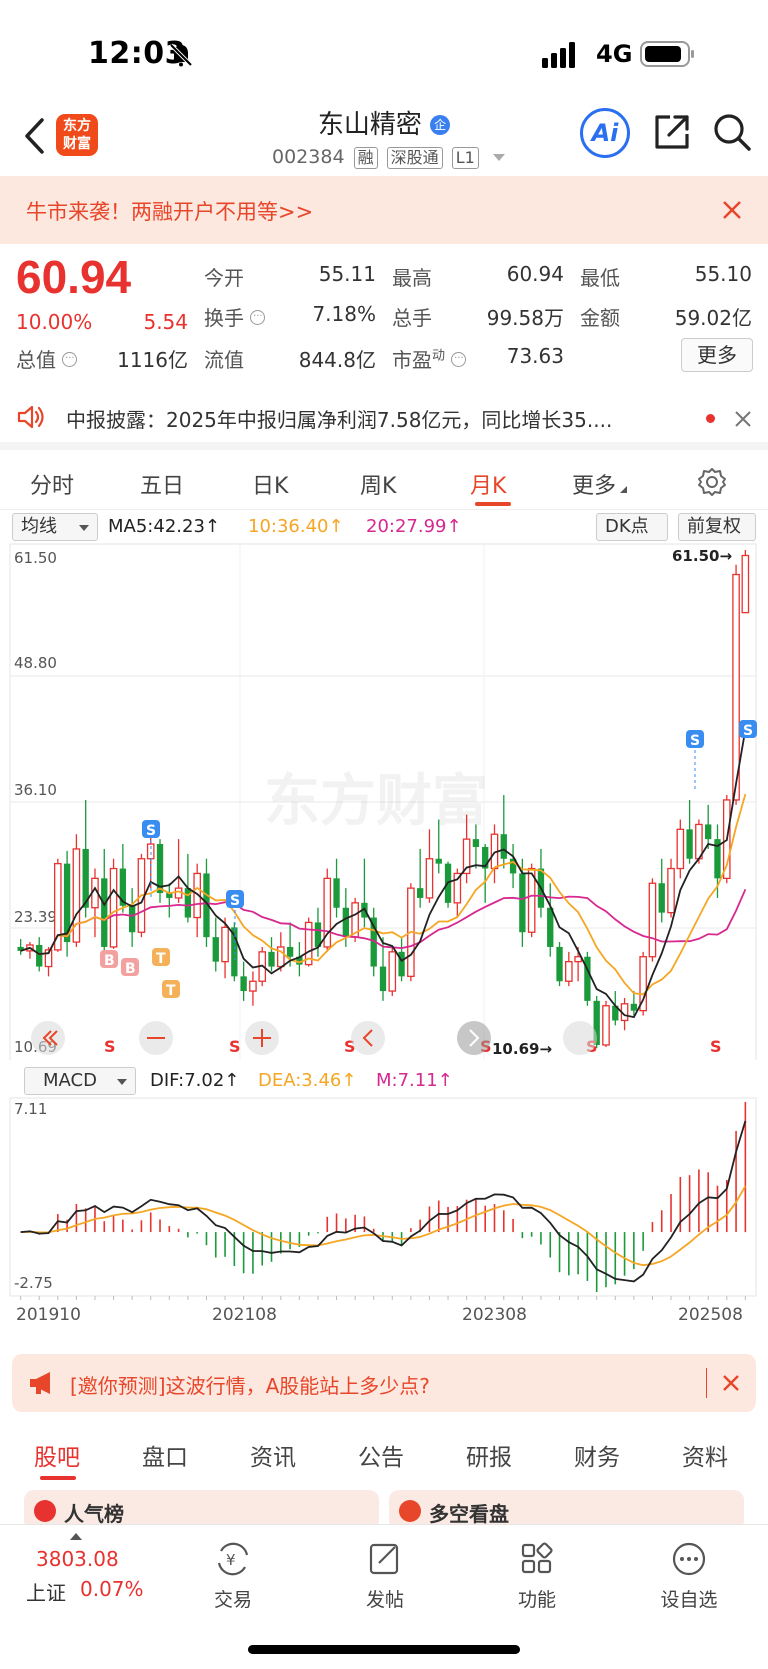  What do you see at coordinates (165, 1455) in the screenshot?
I see `tab-order-book: 盘口` at bounding box center [165, 1455].